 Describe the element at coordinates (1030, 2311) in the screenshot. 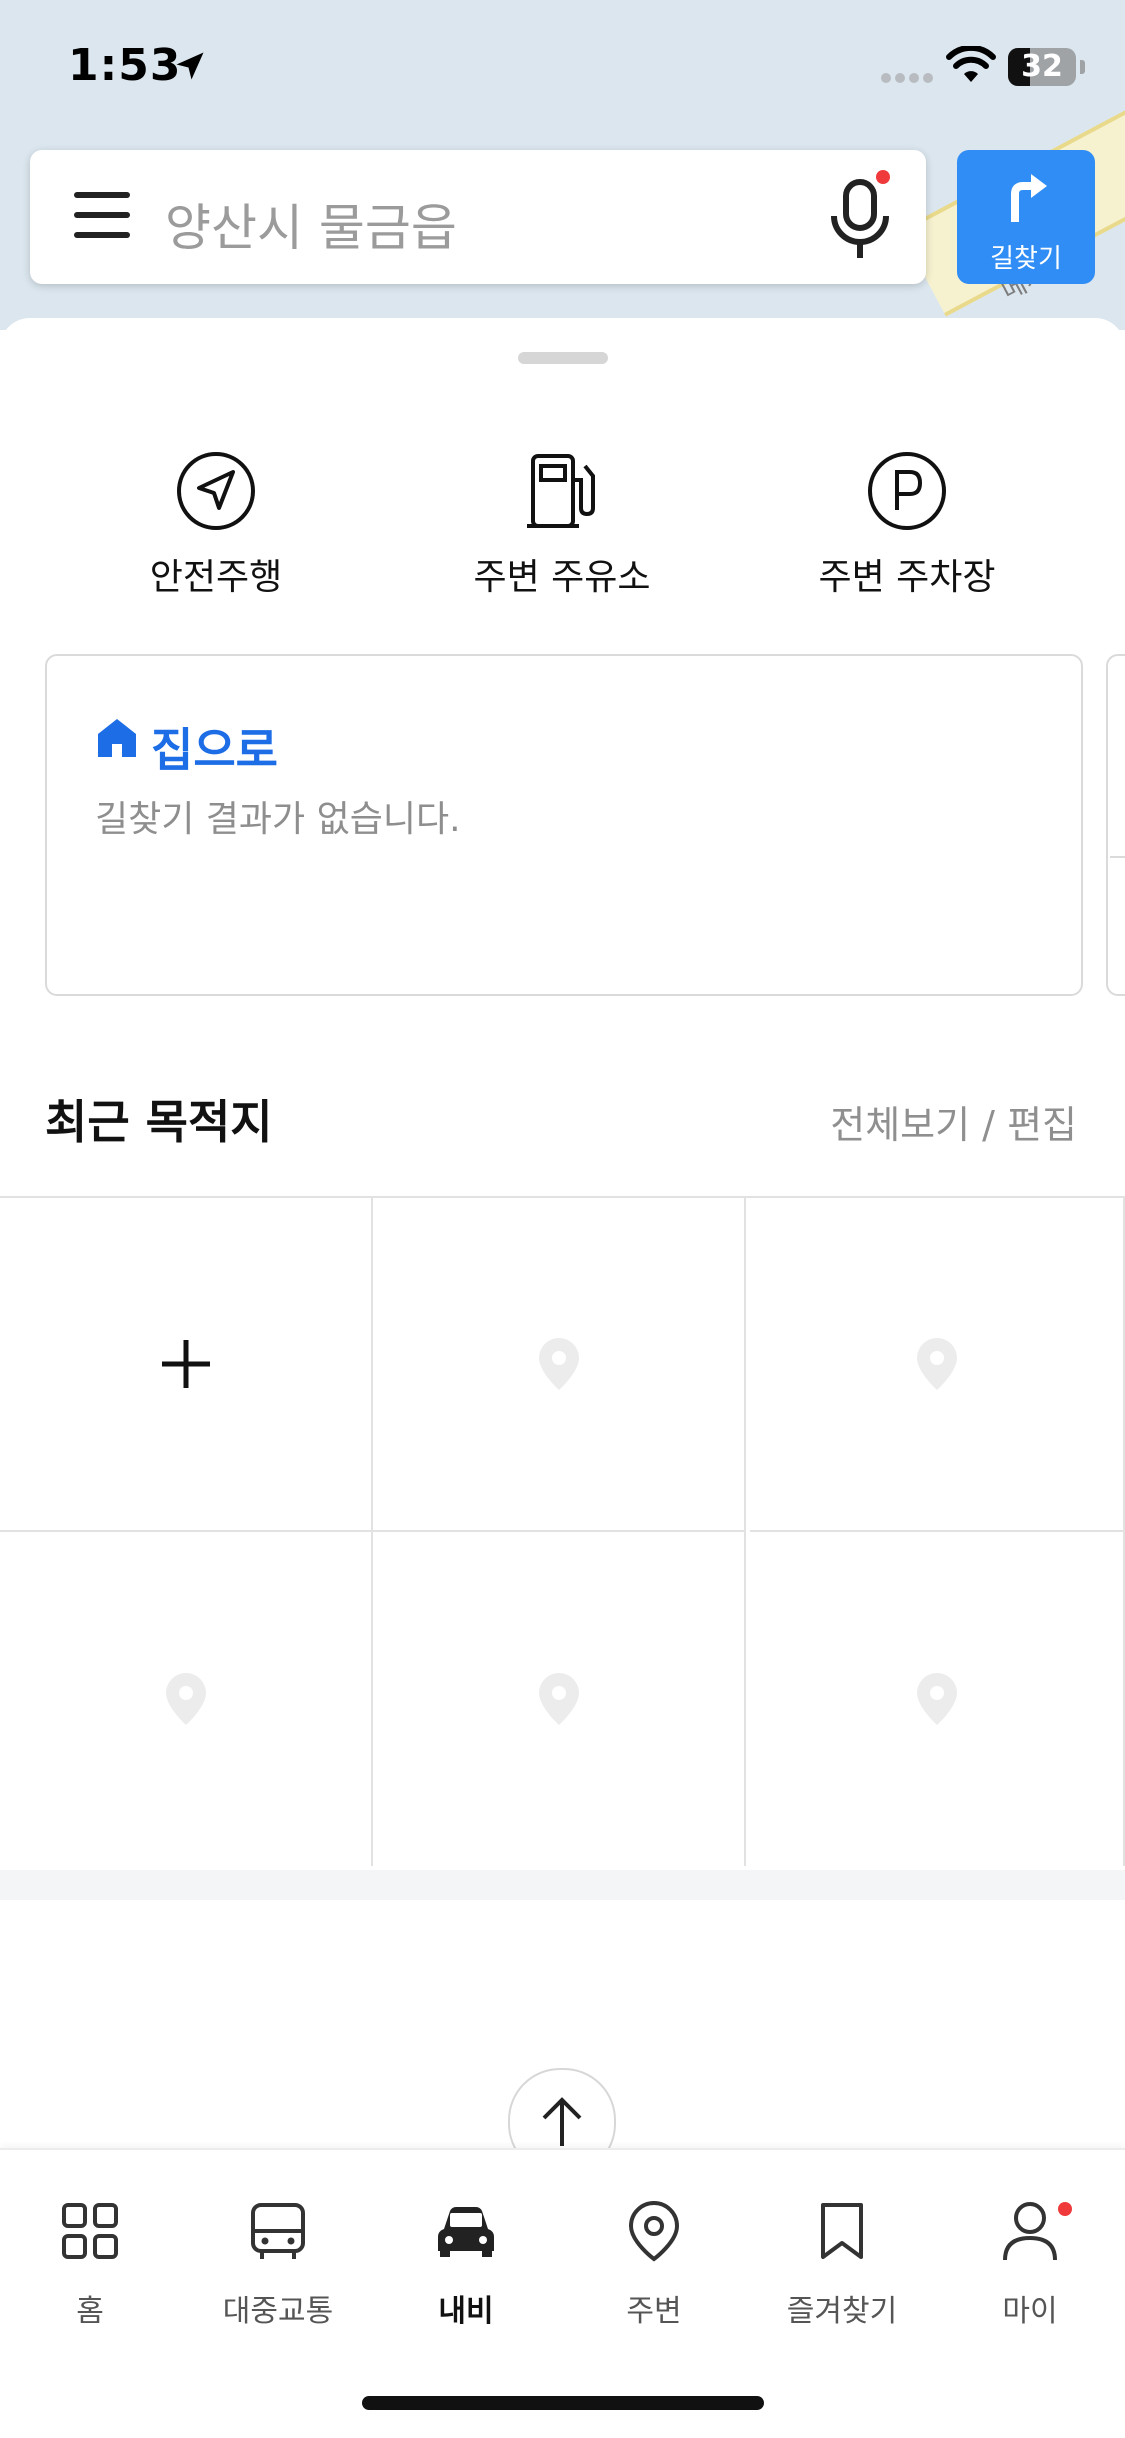

I see `tab-label: 마이` at that location.